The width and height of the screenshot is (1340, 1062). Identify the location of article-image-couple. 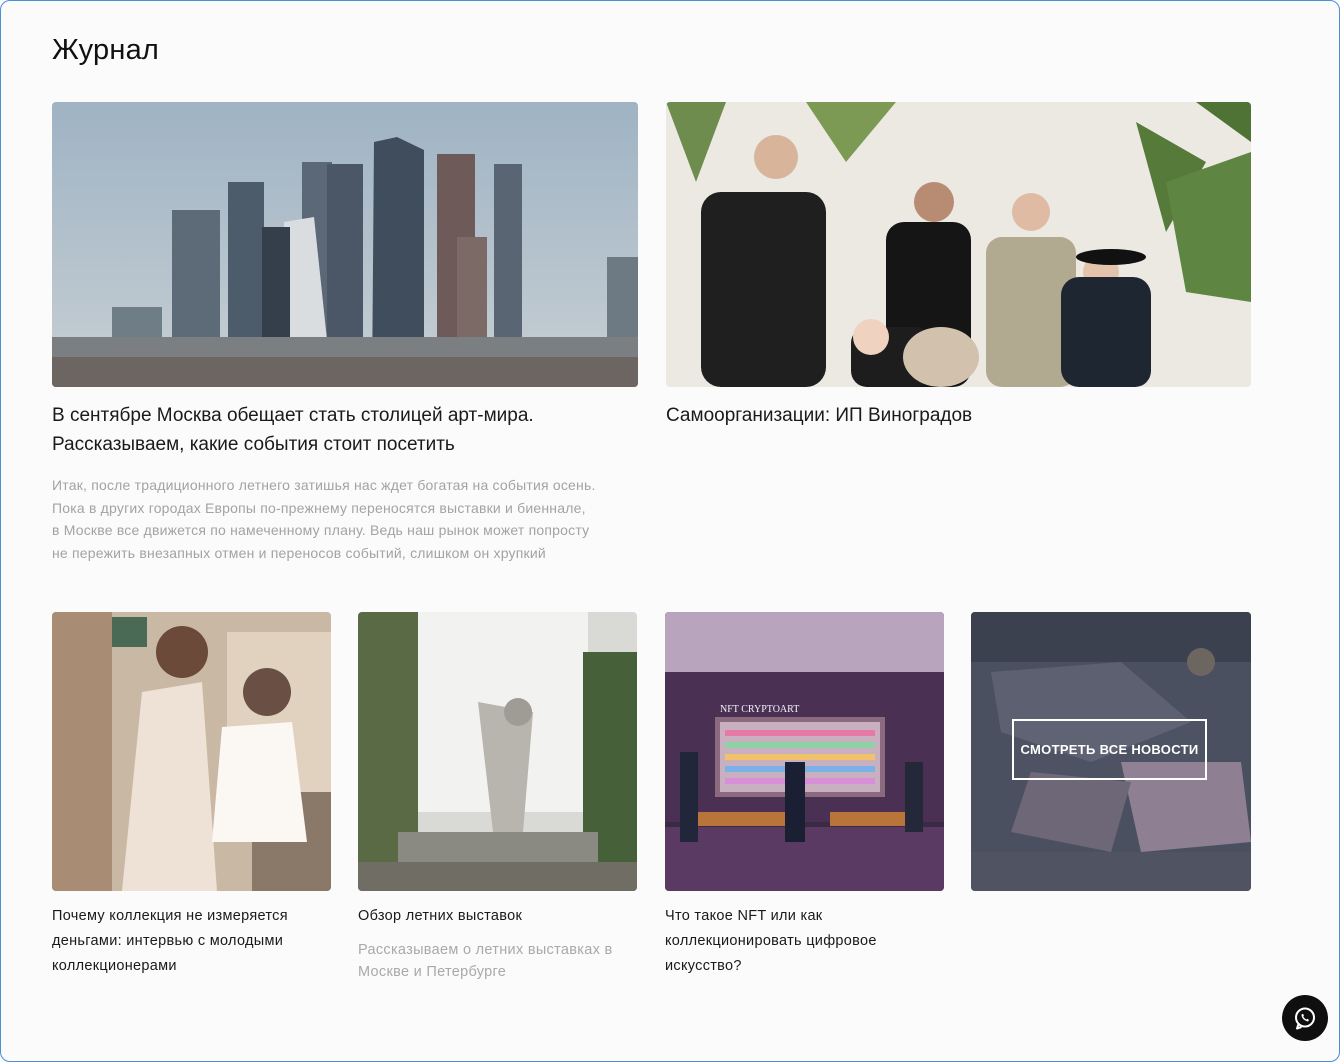
(191, 751).